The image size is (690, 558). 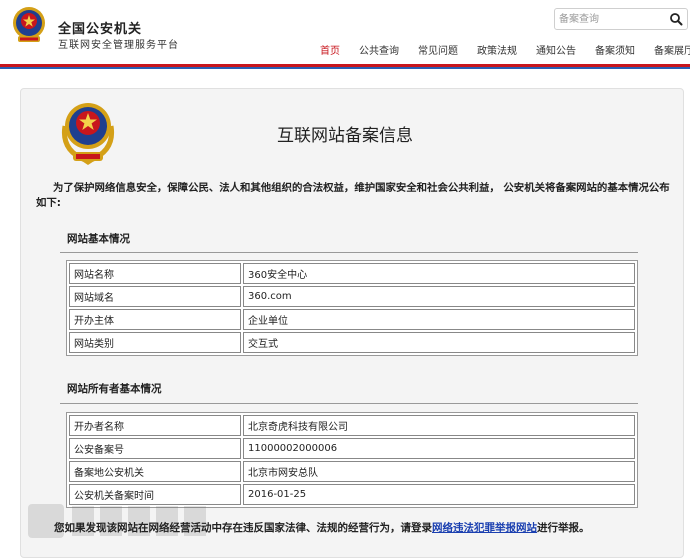 I want to click on table-row: 开办主体 企业单位, so click(x=352, y=319).